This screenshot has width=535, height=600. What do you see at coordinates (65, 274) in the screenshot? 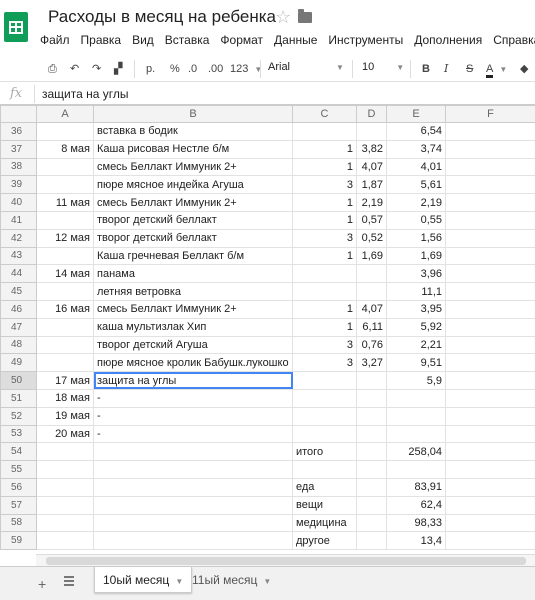
I see `cell-date: 14 мая` at bounding box center [65, 274].